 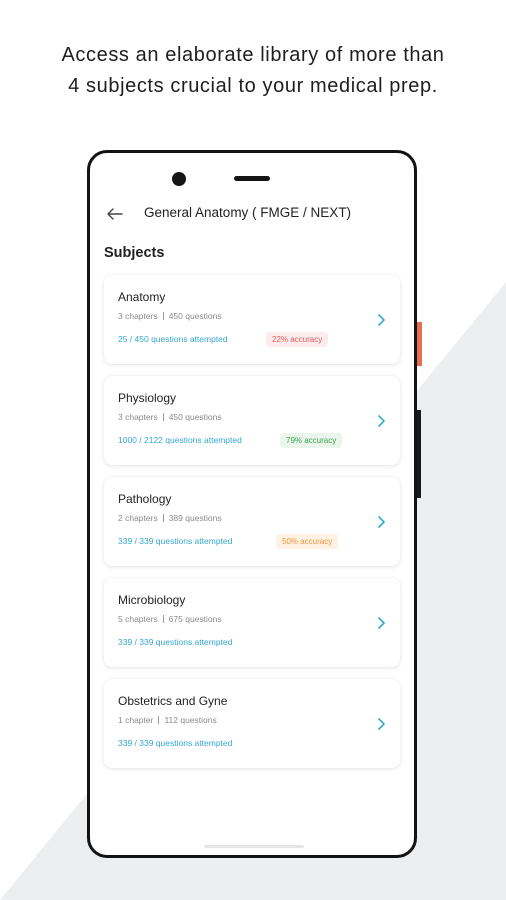 I want to click on question-count: 389 questions, so click(x=195, y=518).